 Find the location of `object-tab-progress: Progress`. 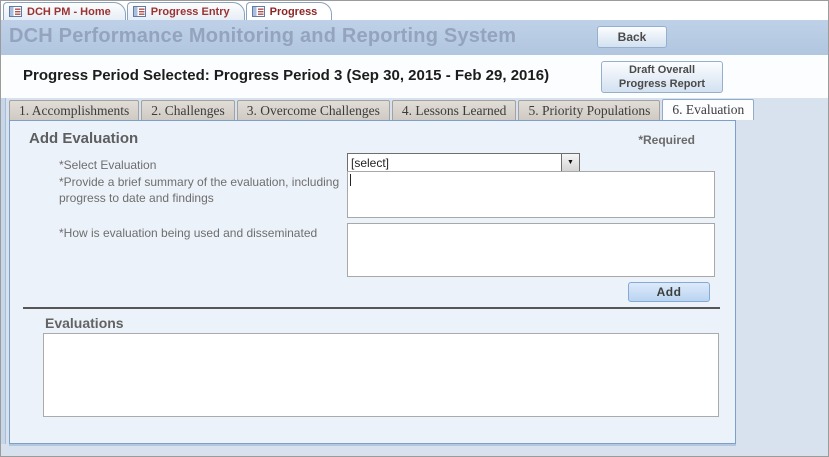

object-tab-progress: Progress is located at coordinates (289, 11).